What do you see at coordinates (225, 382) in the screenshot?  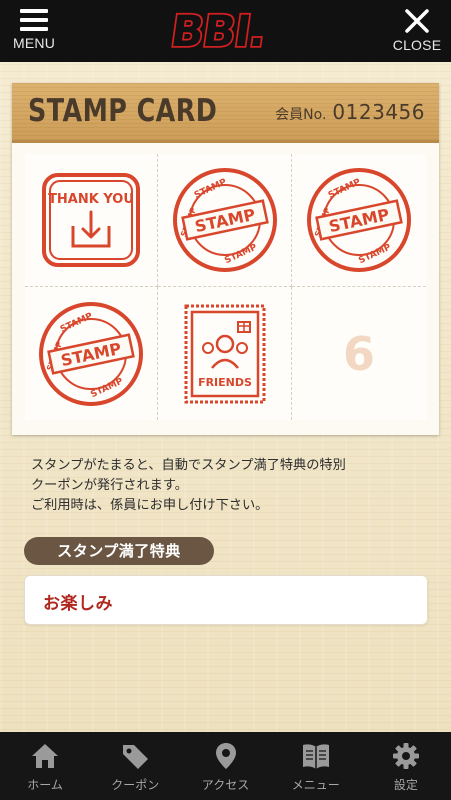 I see `friends-text: FRIENDS` at bounding box center [225, 382].